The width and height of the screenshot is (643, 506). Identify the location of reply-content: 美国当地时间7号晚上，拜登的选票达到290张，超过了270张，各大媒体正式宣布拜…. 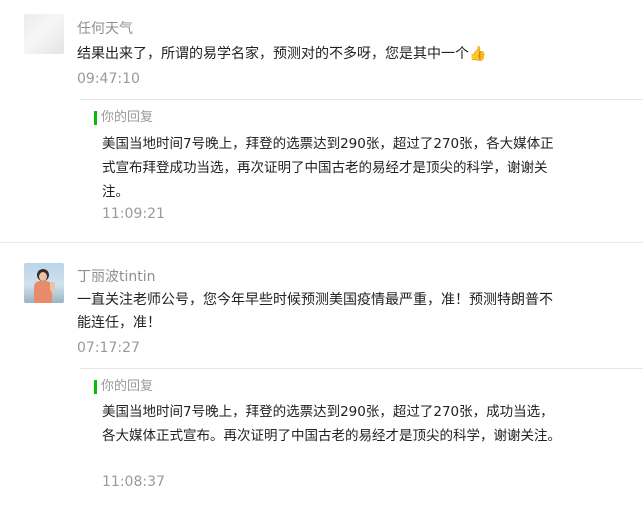
(328, 168).